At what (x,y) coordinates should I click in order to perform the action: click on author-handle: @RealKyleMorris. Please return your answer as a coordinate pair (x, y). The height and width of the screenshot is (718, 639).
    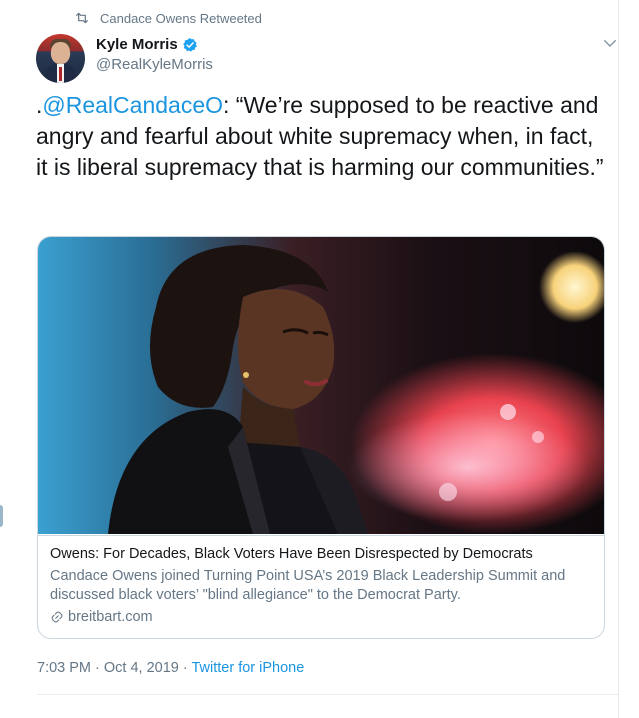
    Looking at the image, I should click on (154, 64).